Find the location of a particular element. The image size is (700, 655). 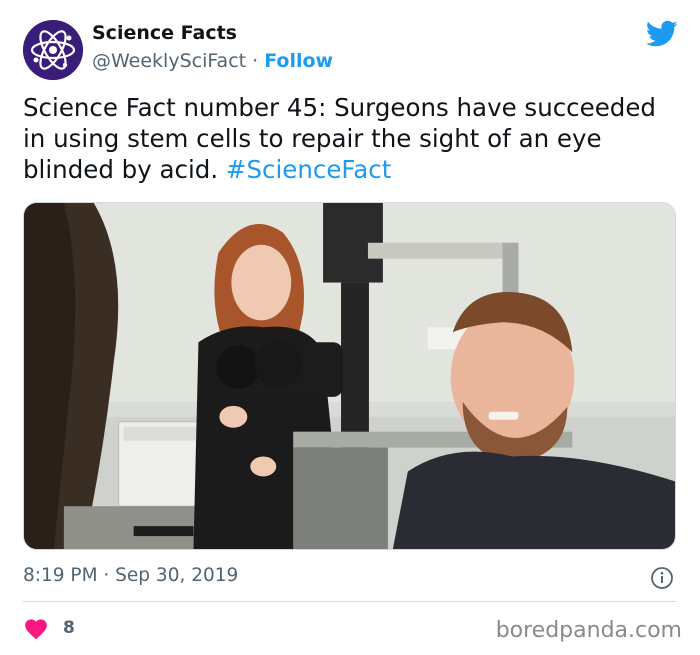

info-icon is located at coordinates (662, 578).